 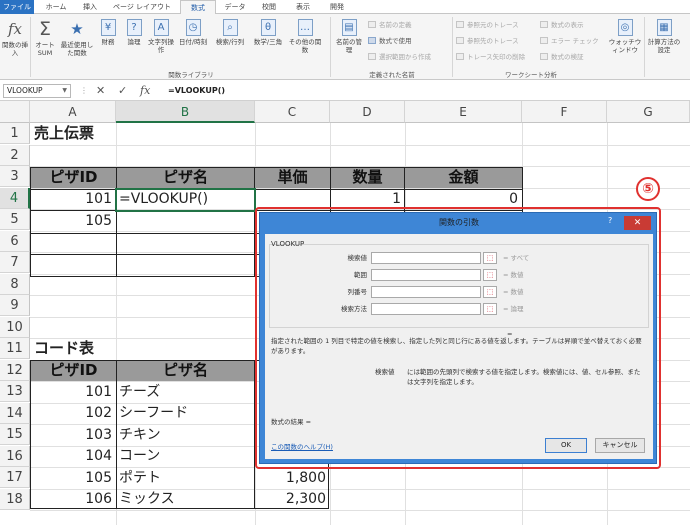 What do you see at coordinates (302, 446) in the screenshot?
I see `function-help-link: この関数のヘルプ(H)` at bounding box center [302, 446].